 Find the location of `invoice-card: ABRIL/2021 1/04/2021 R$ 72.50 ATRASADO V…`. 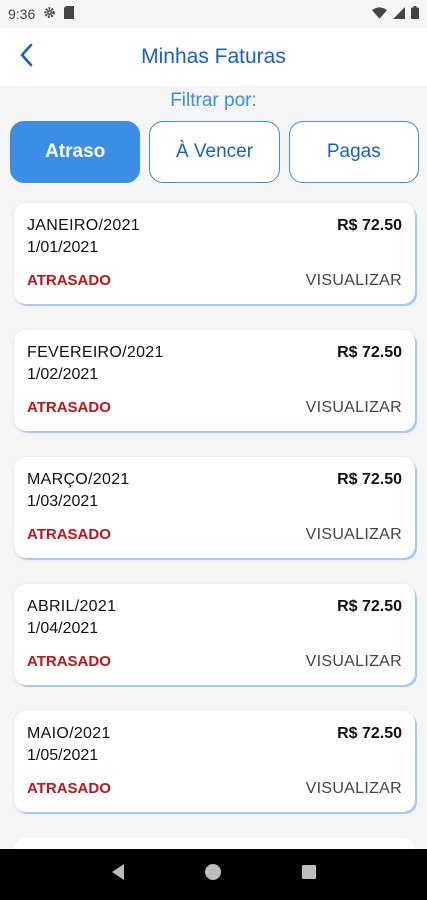

invoice-card: ABRIL/2021 1/04/2021 R$ 72.50 ATRASADO V… is located at coordinates (214, 634).